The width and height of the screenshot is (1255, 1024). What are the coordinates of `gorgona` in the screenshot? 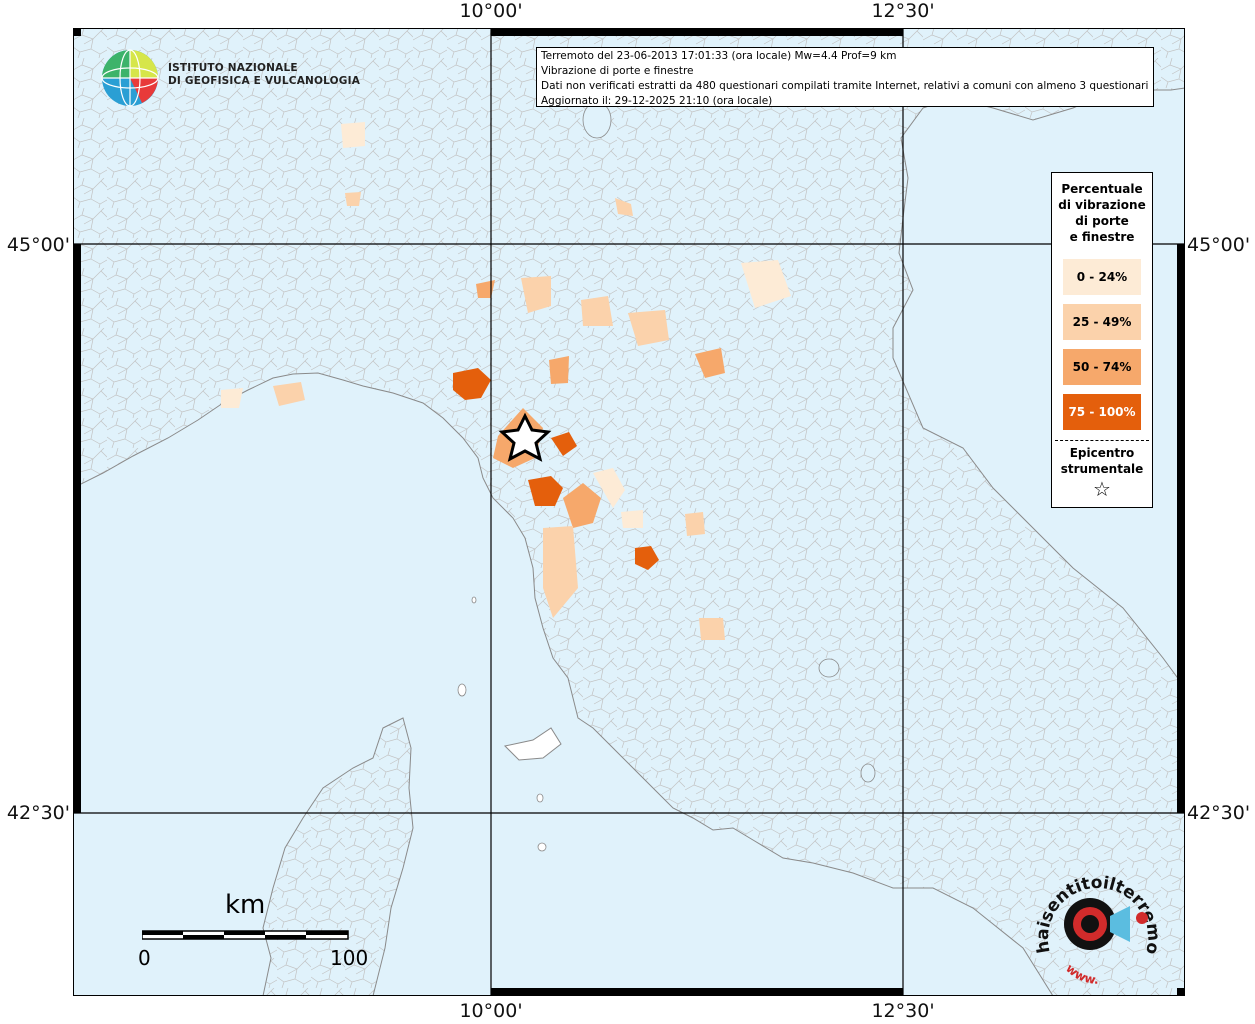 It's located at (474, 600).